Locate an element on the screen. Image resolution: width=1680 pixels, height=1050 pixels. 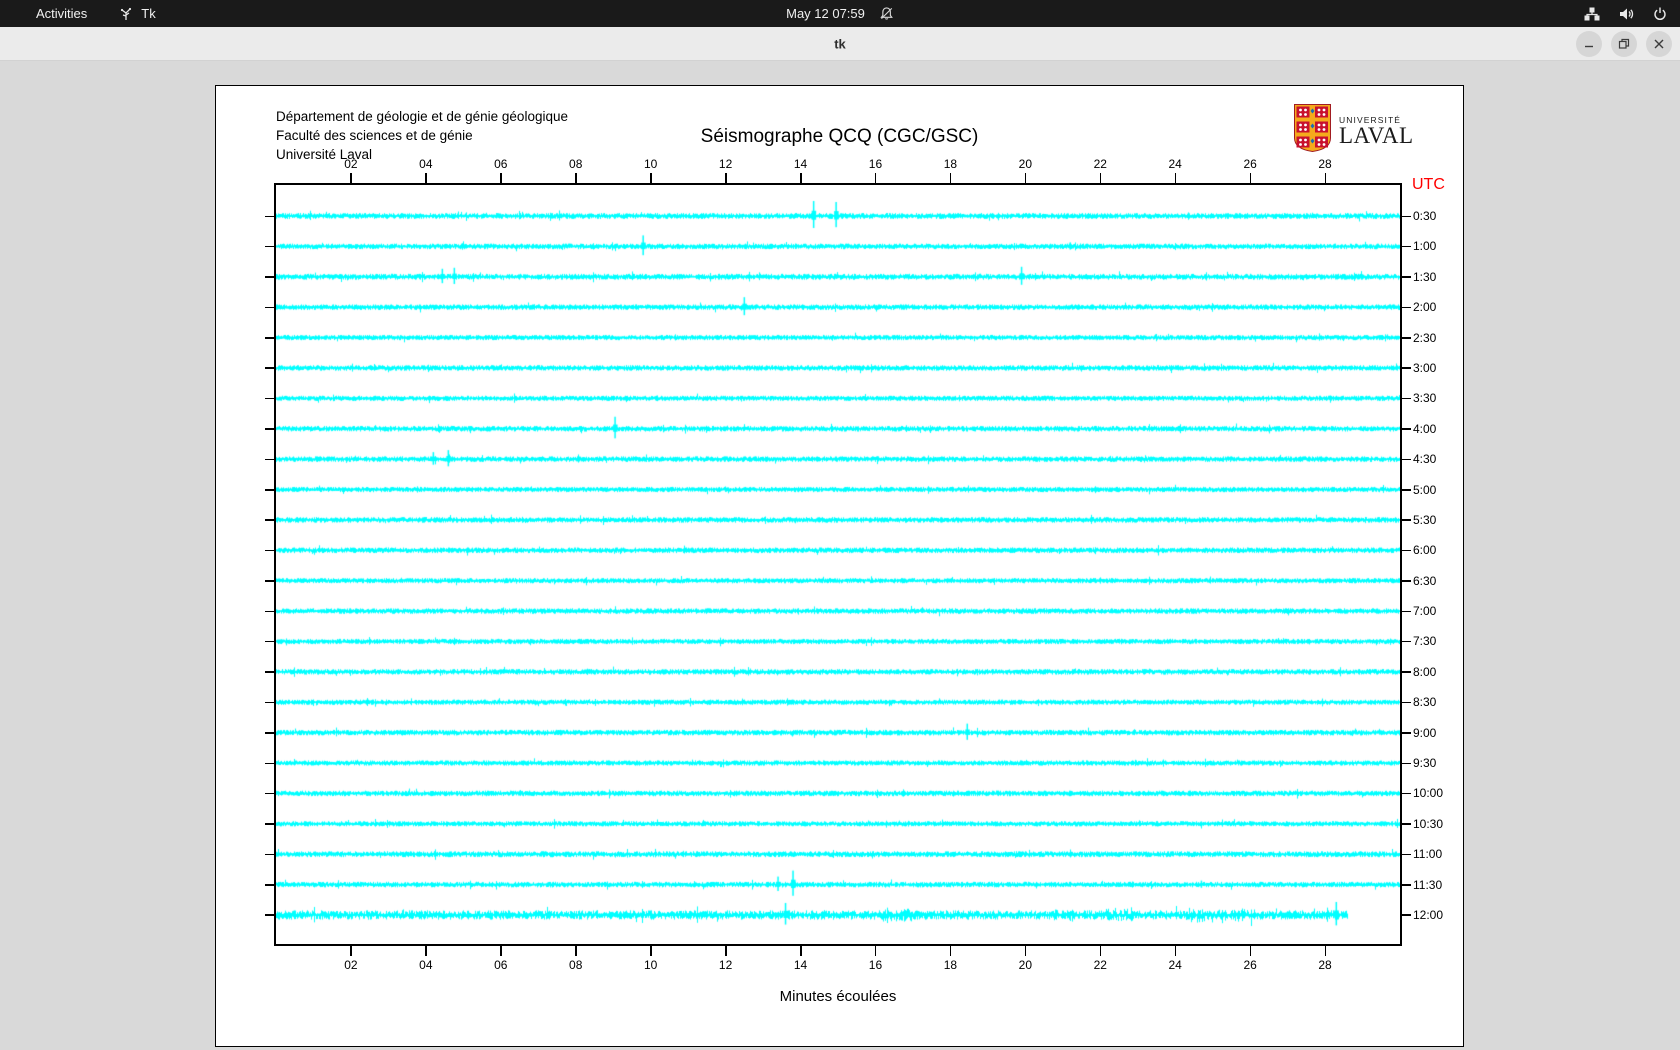
chart-title: Séismographe QCQ (CGC/GSC) is located at coordinates (839, 136).